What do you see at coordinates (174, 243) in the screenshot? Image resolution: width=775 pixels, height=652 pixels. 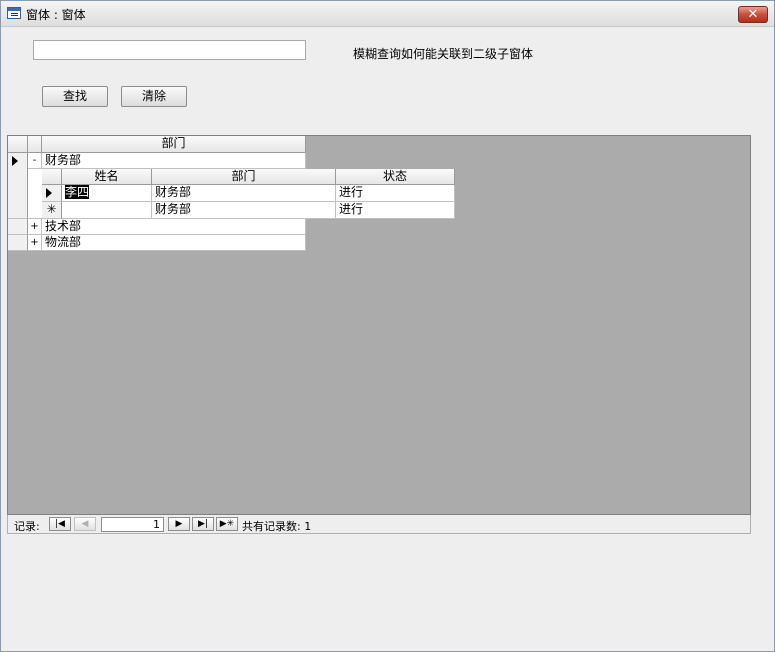 I see `table-row-department: 物流部` at bounding box center [174, 243].